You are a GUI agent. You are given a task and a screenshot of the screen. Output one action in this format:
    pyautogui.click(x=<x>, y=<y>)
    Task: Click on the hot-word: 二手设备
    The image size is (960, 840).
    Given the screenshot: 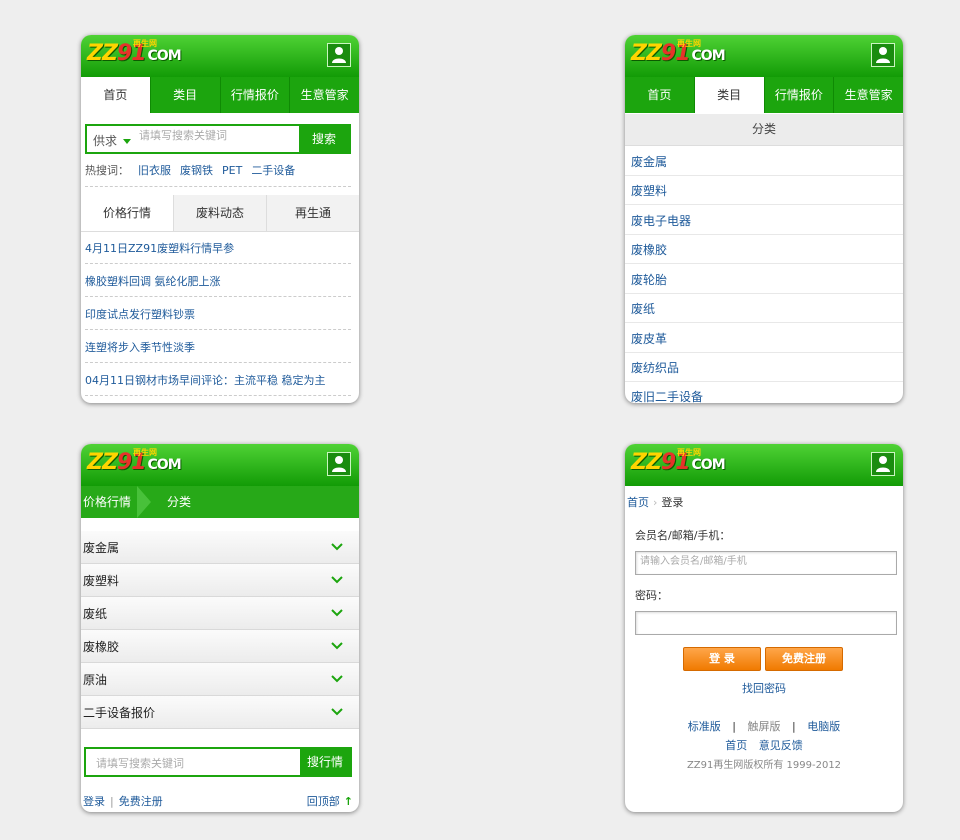 What is the action you would take?
    pyautogui.click(x=273, y=170)
    